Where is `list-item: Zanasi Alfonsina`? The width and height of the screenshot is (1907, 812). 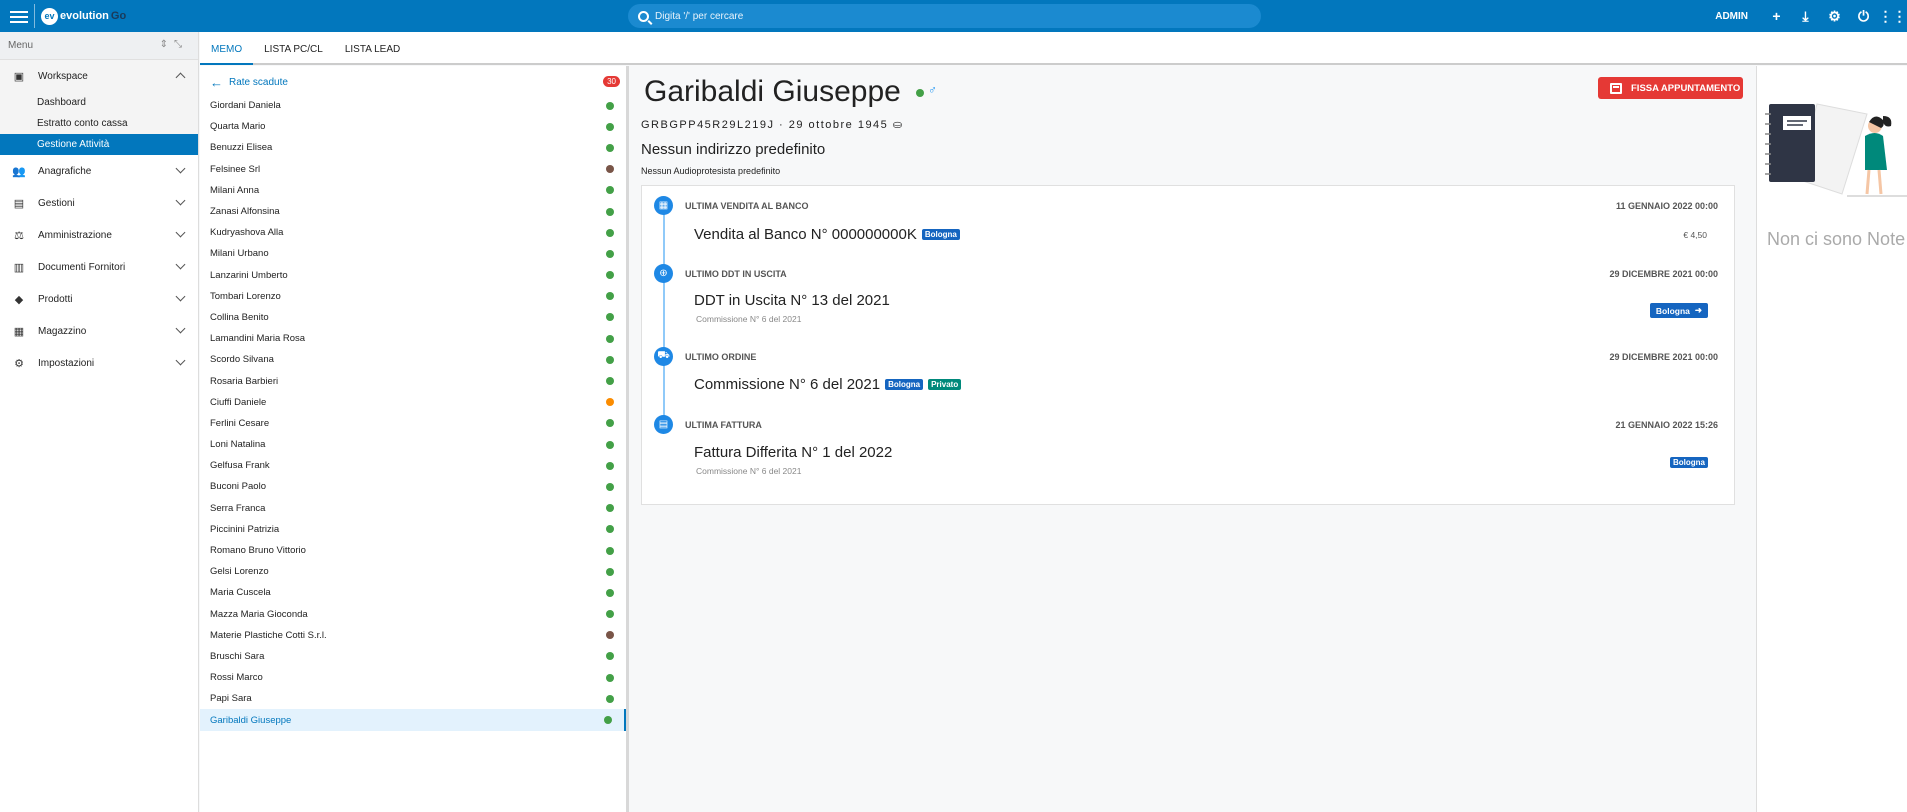 list-item: Zanasi Alfonsina is located at coordinates (413, 211).